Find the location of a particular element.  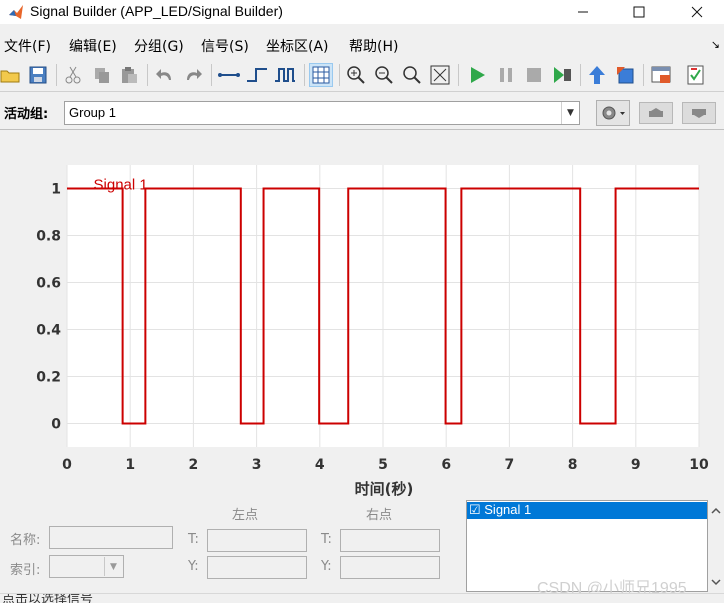

pulse-signal-icon is located at coordinates (285, 75).